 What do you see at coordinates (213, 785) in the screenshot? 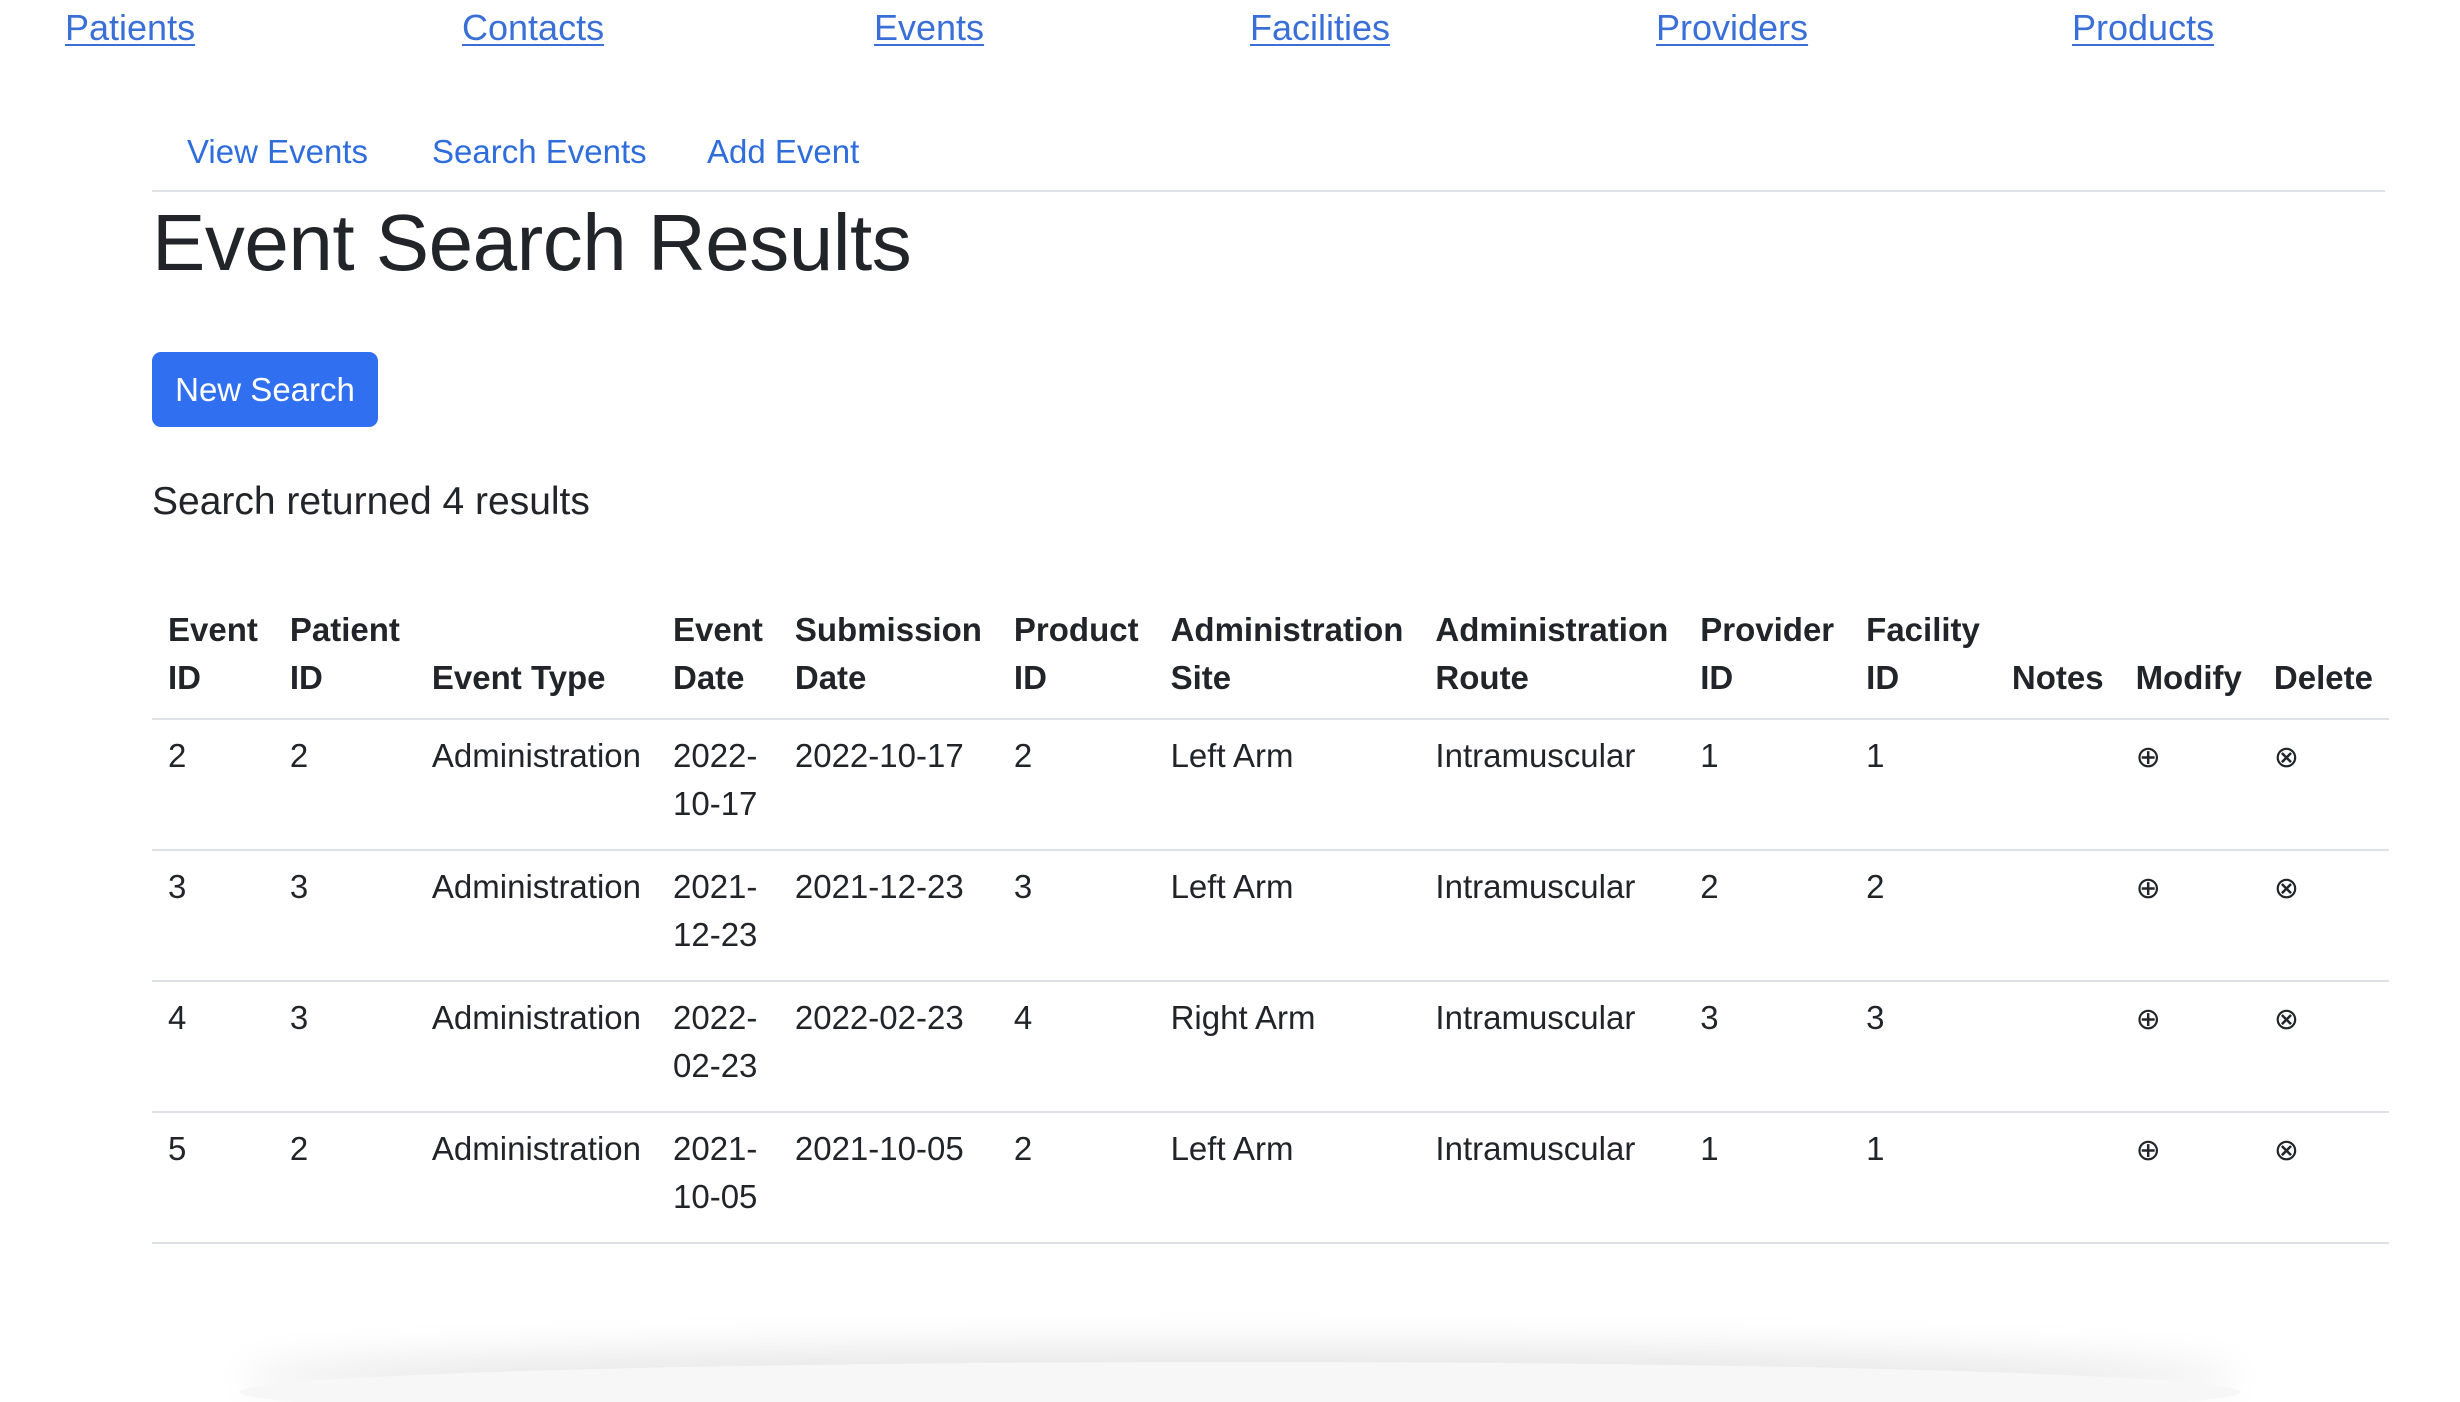
I see `cell-event-id: 2` at bounding box center [213, 785].